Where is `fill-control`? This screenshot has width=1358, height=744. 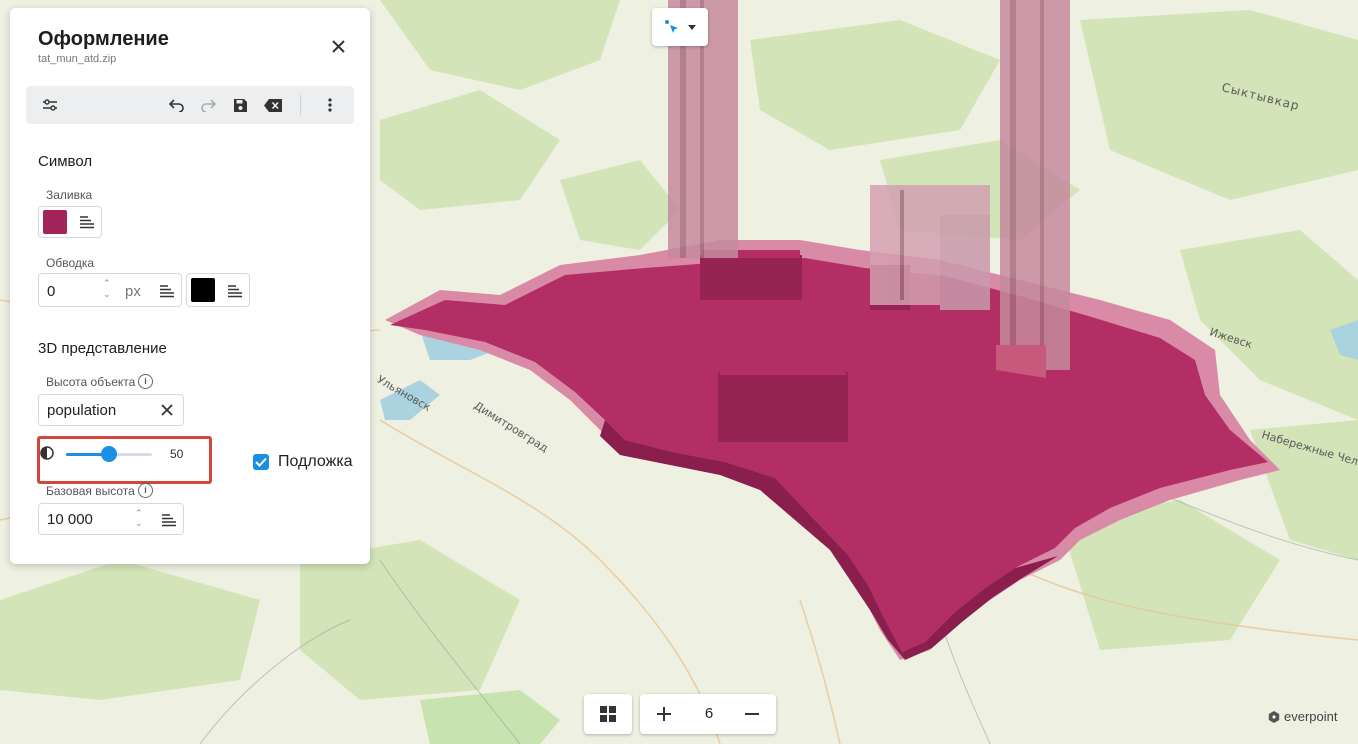
fill-control is located at coordinates (70, 222).